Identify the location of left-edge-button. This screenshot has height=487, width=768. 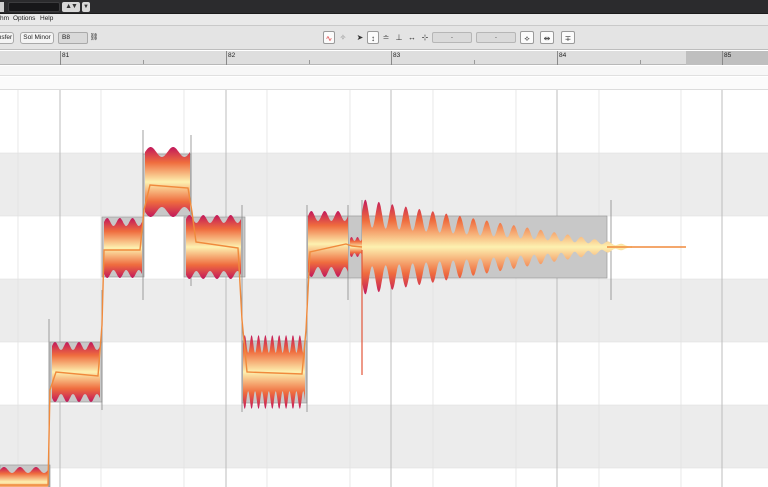
(2, 7).